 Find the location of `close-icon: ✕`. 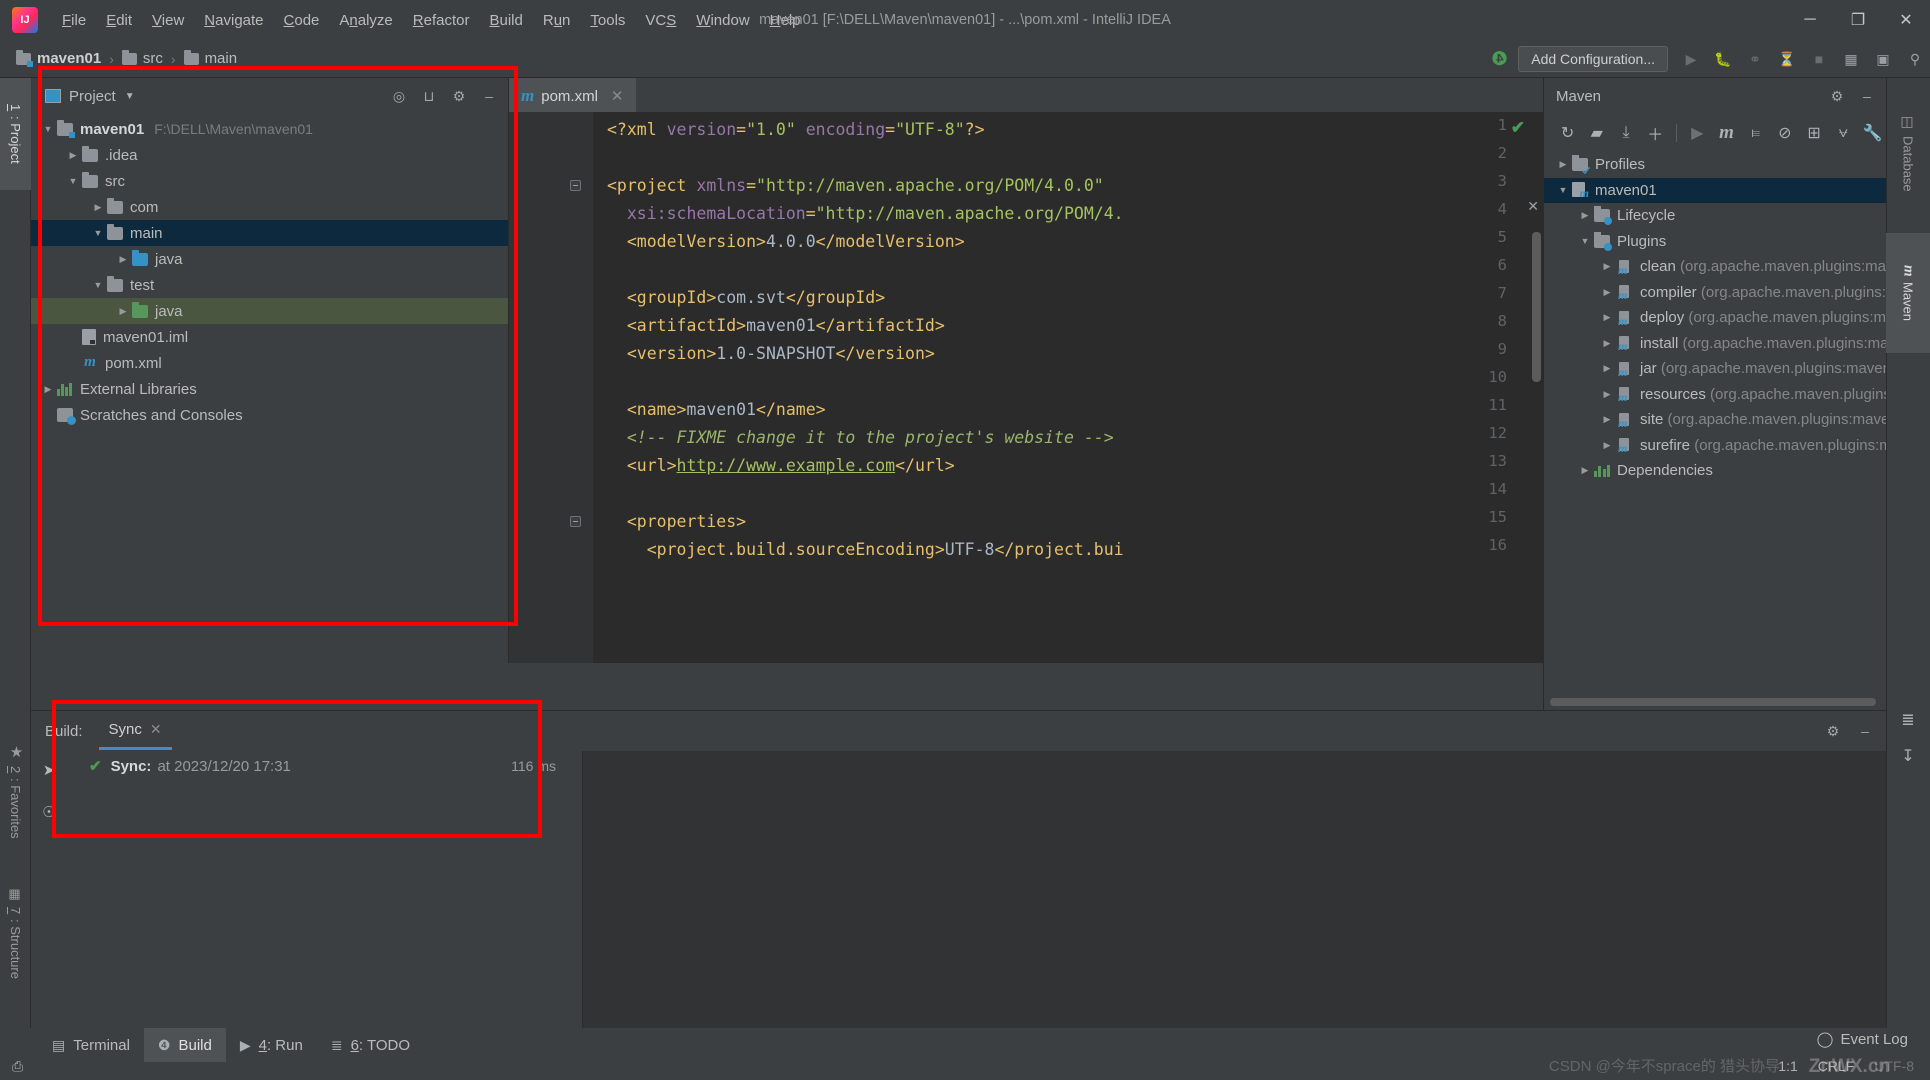

close-icon: ✕ is located at coordinates (617, 96).